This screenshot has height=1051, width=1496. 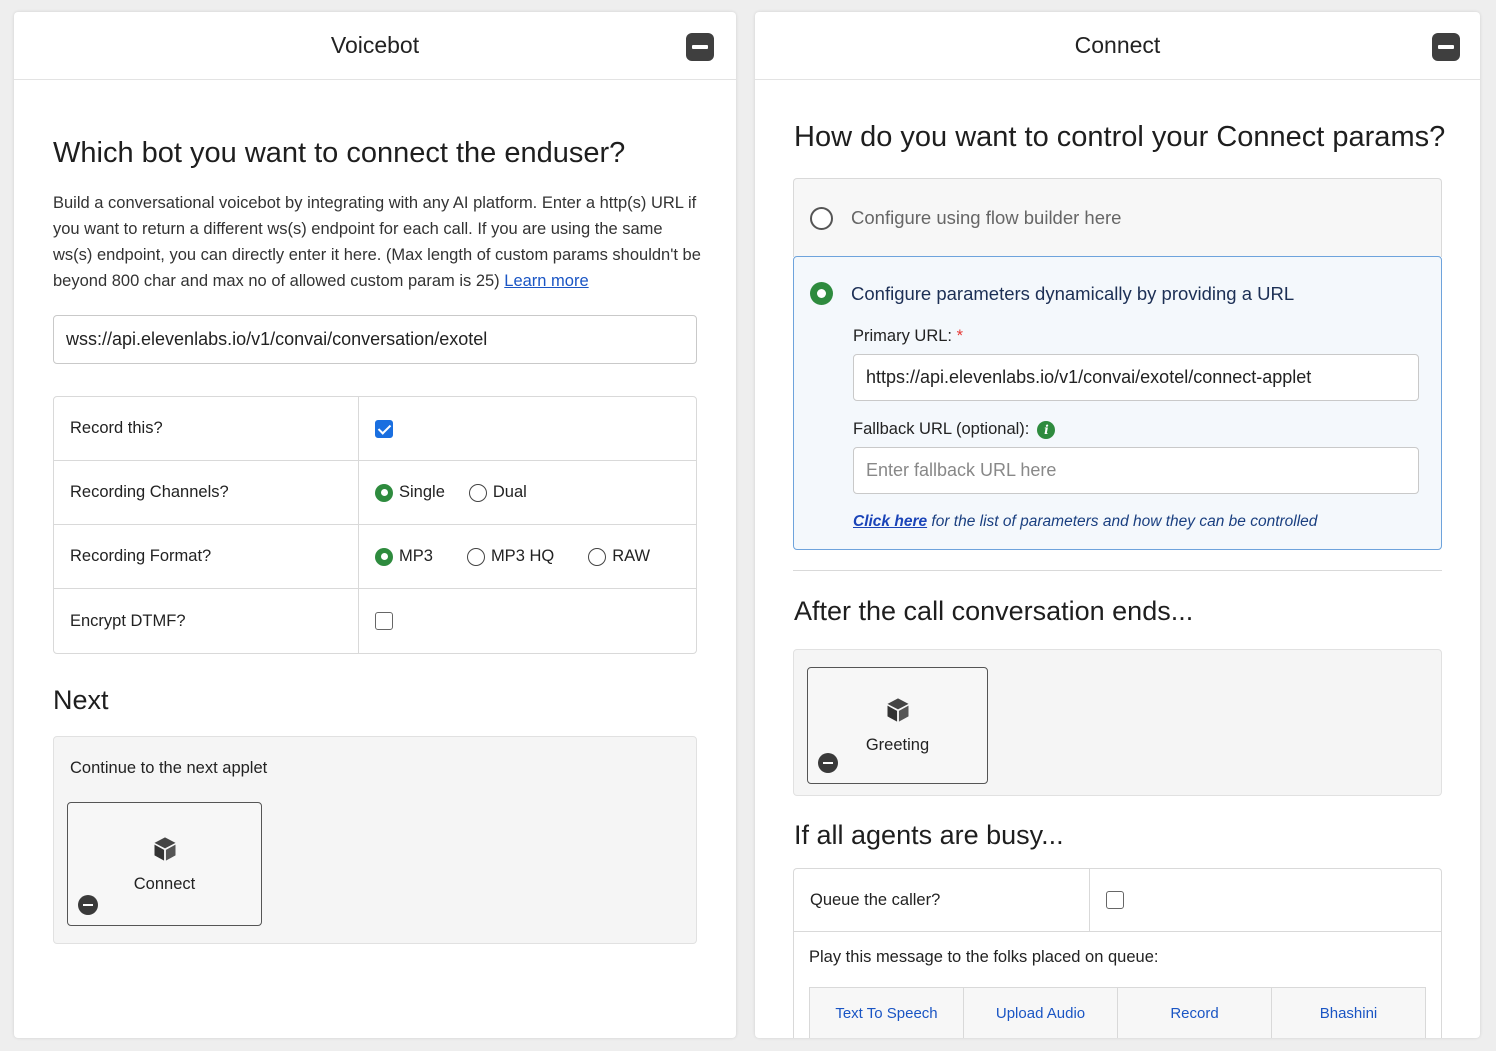 I want to click on flow-builder-option: Configure using flow builder here, so click(x=1117, y=217).